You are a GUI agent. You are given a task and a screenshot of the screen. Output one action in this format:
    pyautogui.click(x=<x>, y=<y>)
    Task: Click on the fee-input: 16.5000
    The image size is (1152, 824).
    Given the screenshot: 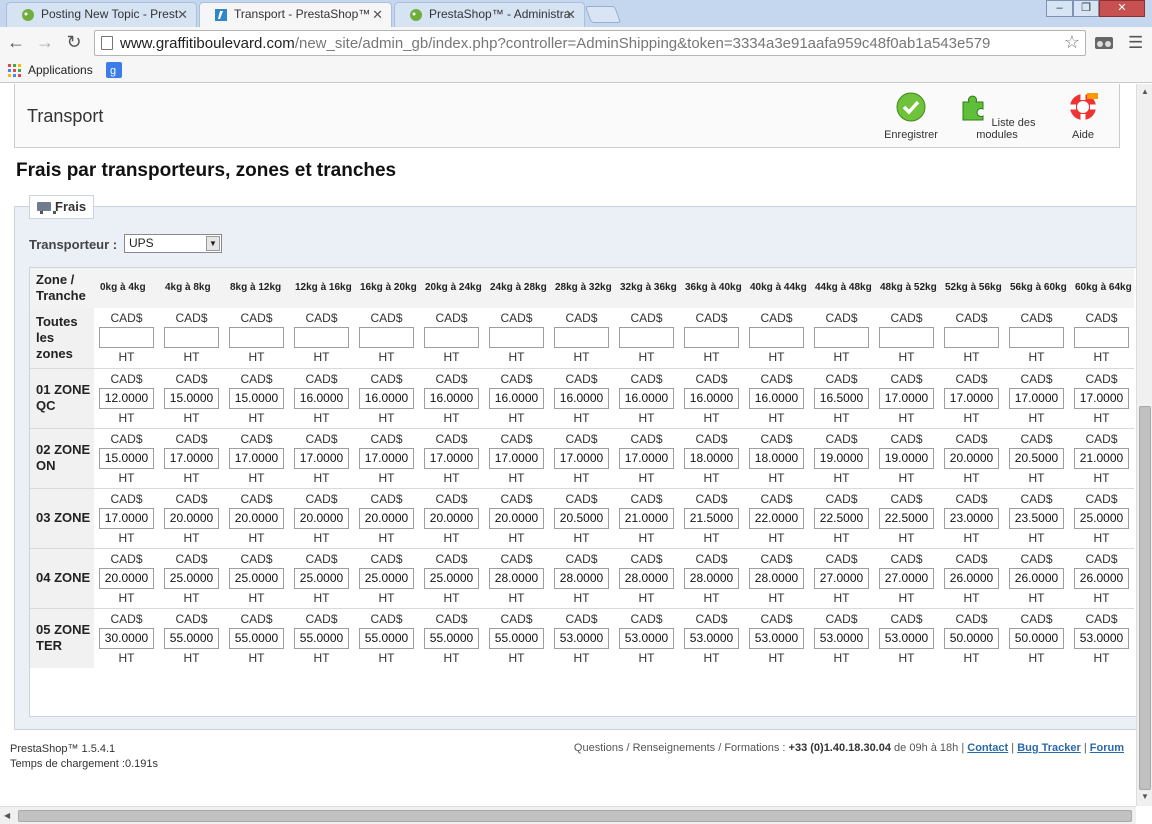 What is the action you would take?
    pyautogui.click(x=841, y=398)
    